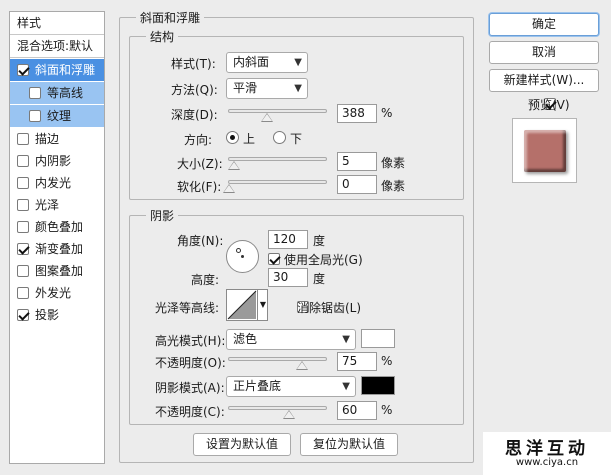 This screenshot has height=475, width=611. I want to click on highlight-opacity-slider-thumb, so click(302, 365).